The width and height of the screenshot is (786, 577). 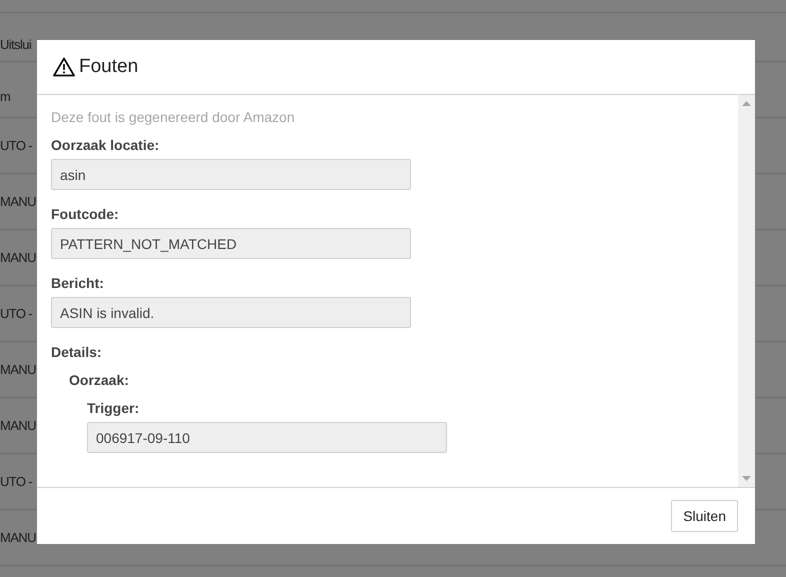 I want to click on field-label: Details:, so click(x=76, y=352).